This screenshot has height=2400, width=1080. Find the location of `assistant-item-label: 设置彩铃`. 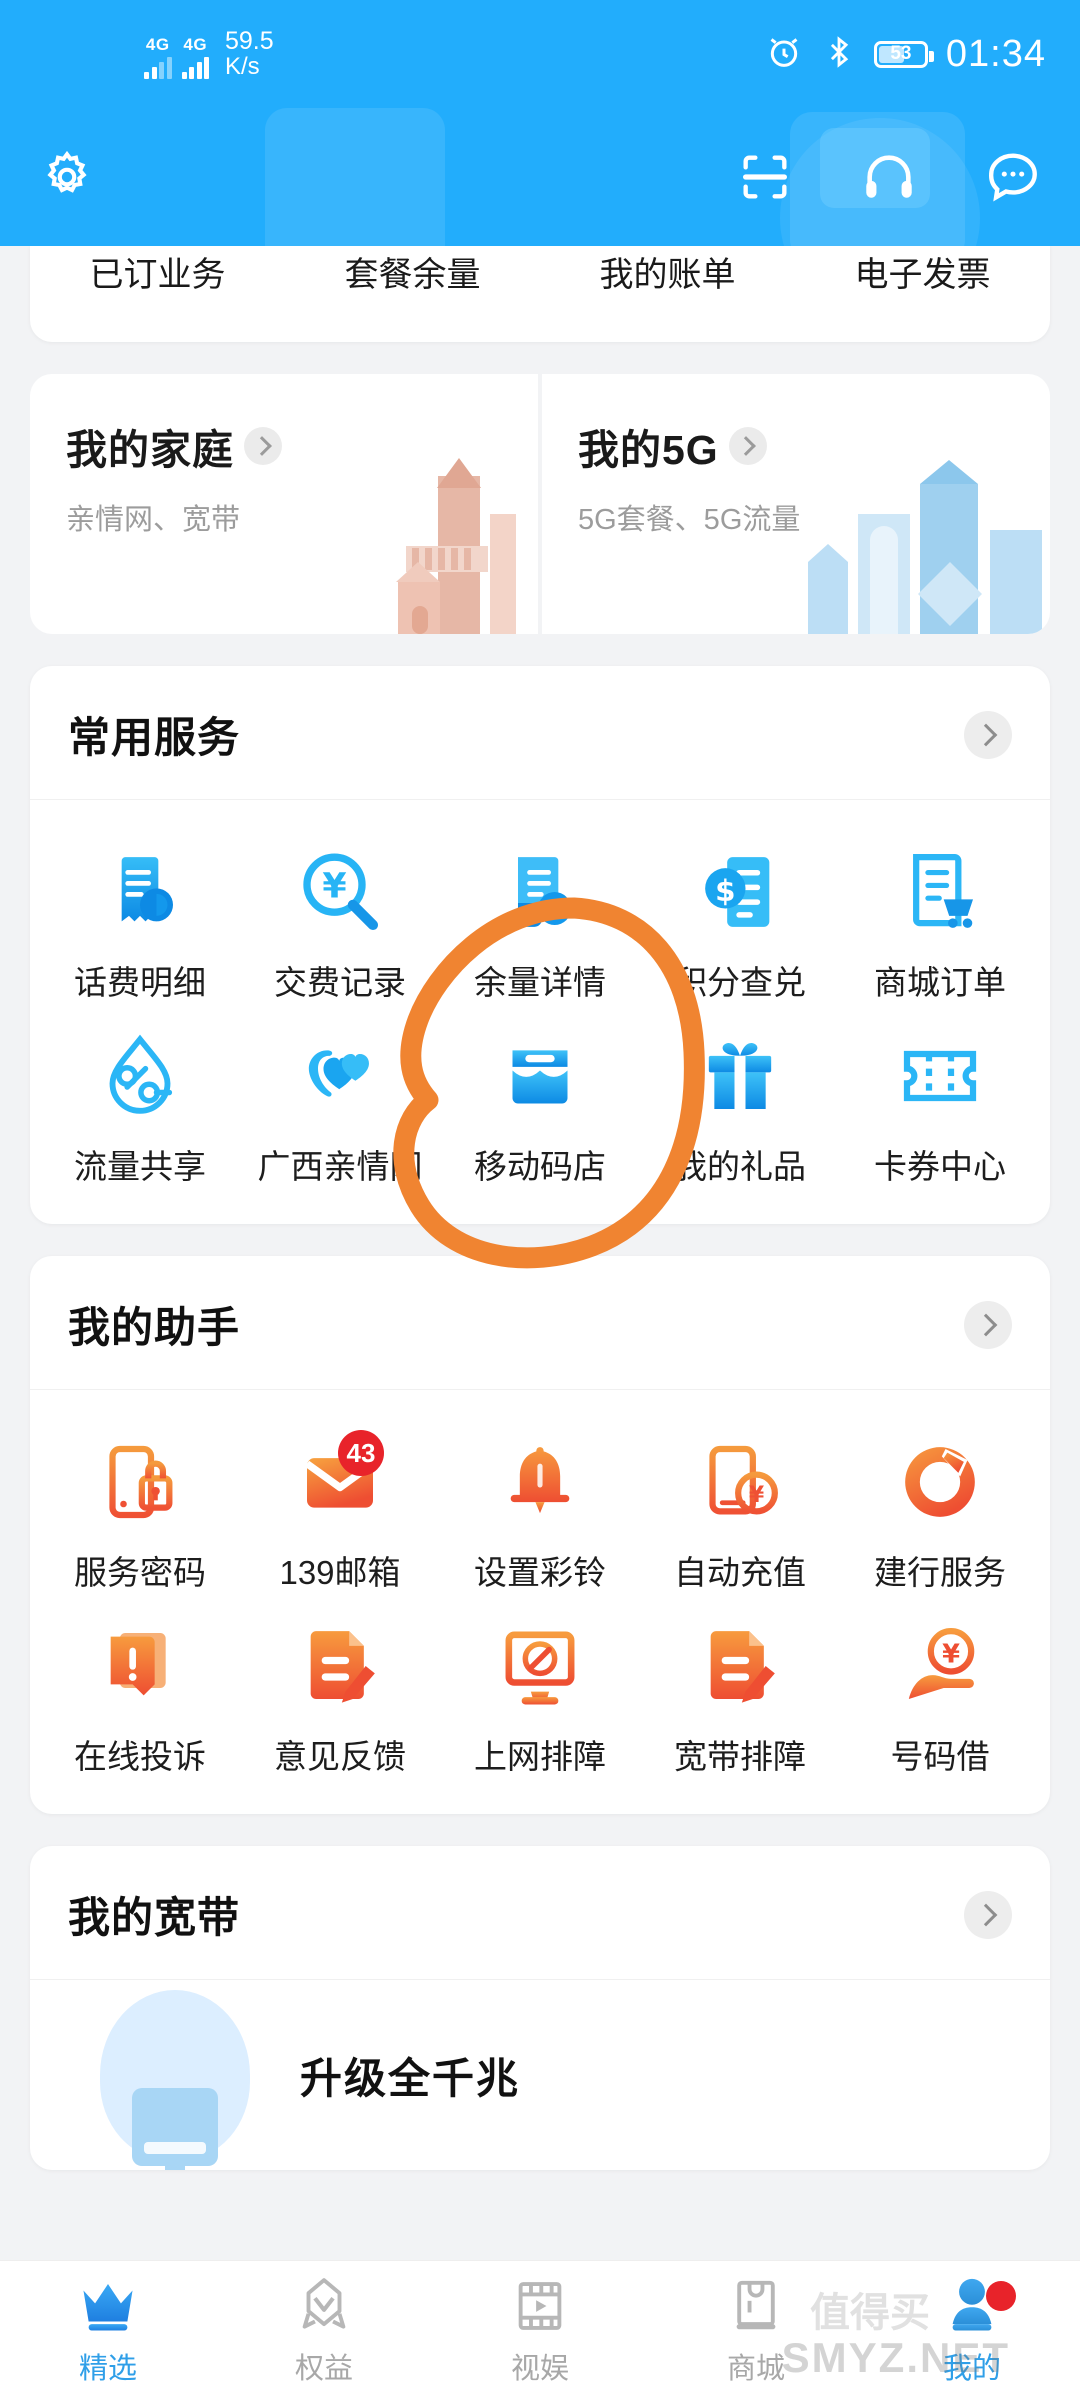

assistant-item-label: 设置彩铃 is located at coordinates (540, 1572).